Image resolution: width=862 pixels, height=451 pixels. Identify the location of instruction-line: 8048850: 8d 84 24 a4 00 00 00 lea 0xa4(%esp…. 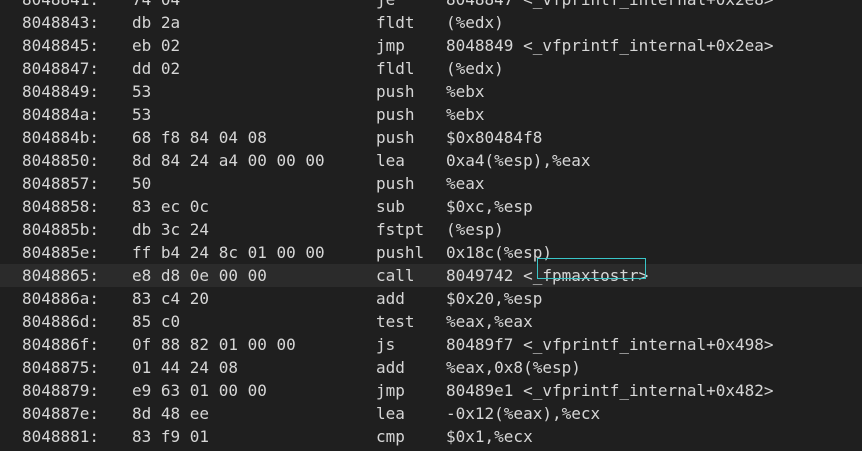
(431, 160).